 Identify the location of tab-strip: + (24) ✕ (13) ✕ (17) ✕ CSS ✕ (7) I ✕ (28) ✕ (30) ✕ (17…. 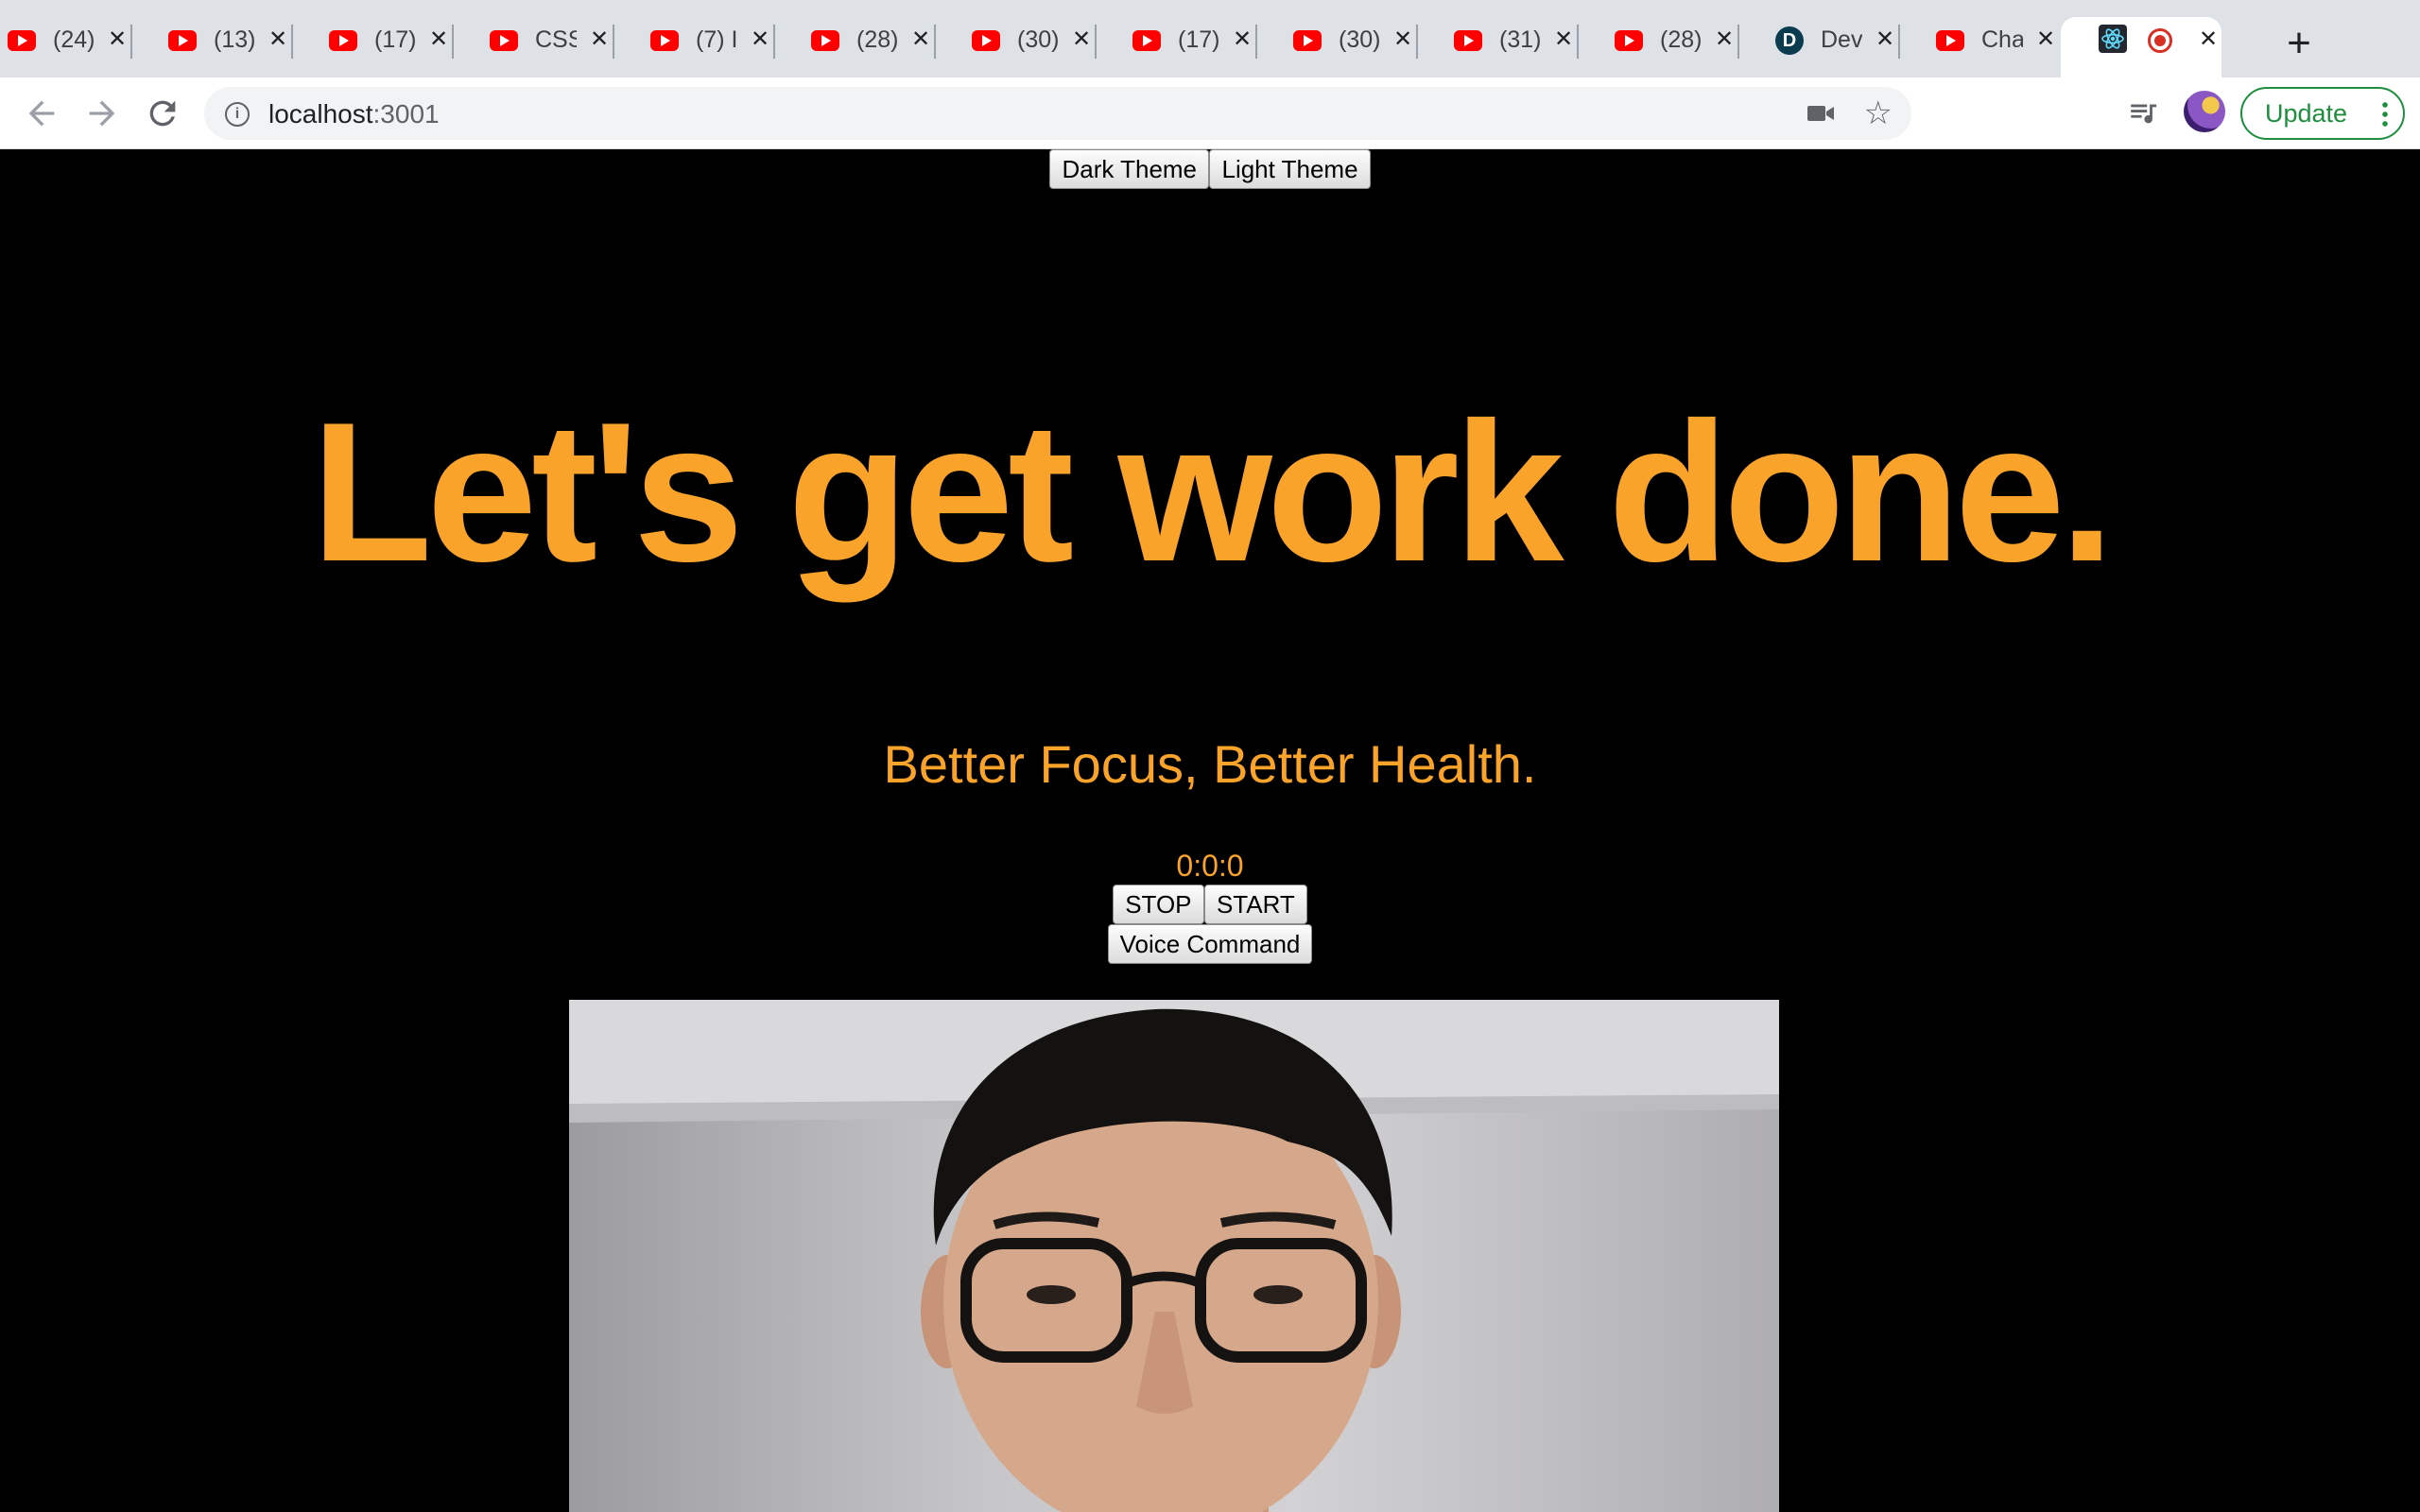
(1210, 38).